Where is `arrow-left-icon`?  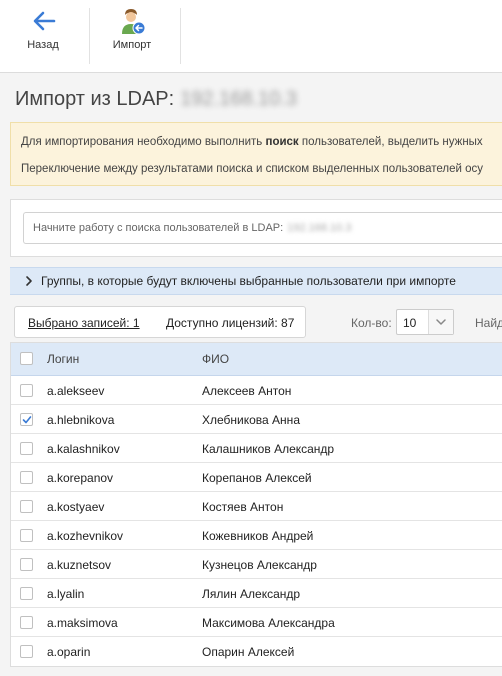
arrow-left-icon is located at coordinates (44, 21).